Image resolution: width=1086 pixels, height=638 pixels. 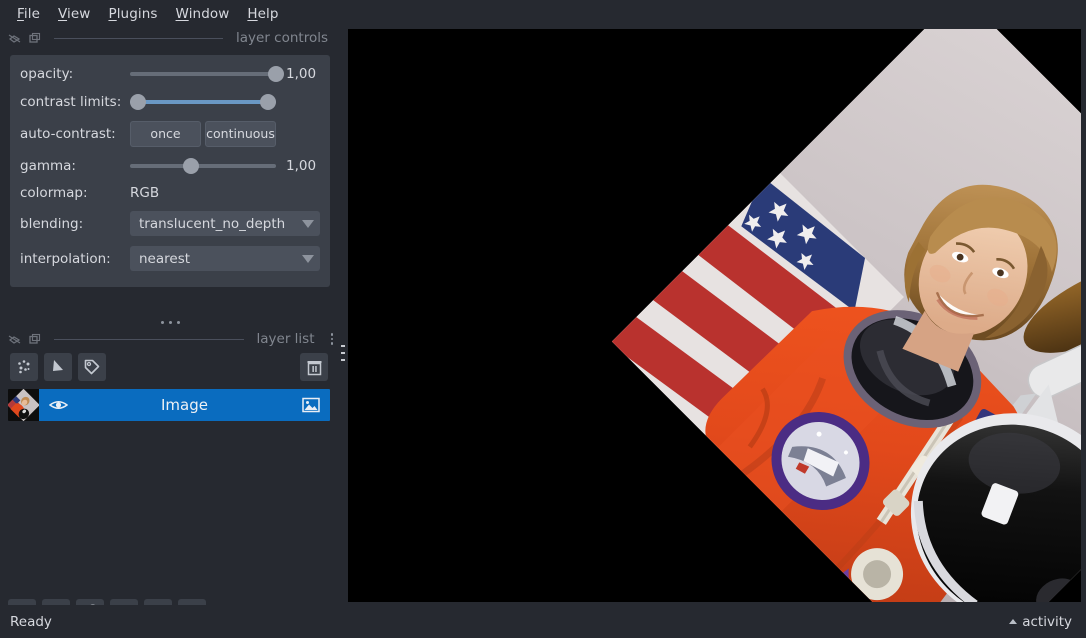 I want to click on contrast-limits-slider, so click(x=203, y=102).